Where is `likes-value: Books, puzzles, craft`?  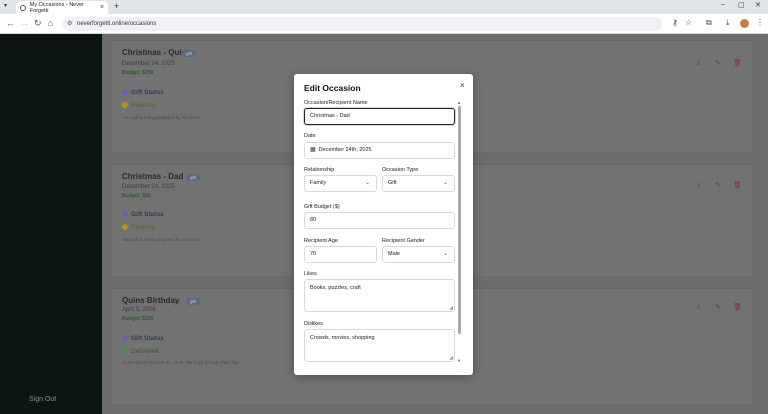 likes-value: Books, puzzles, craft is located at coordinates (335, 288).